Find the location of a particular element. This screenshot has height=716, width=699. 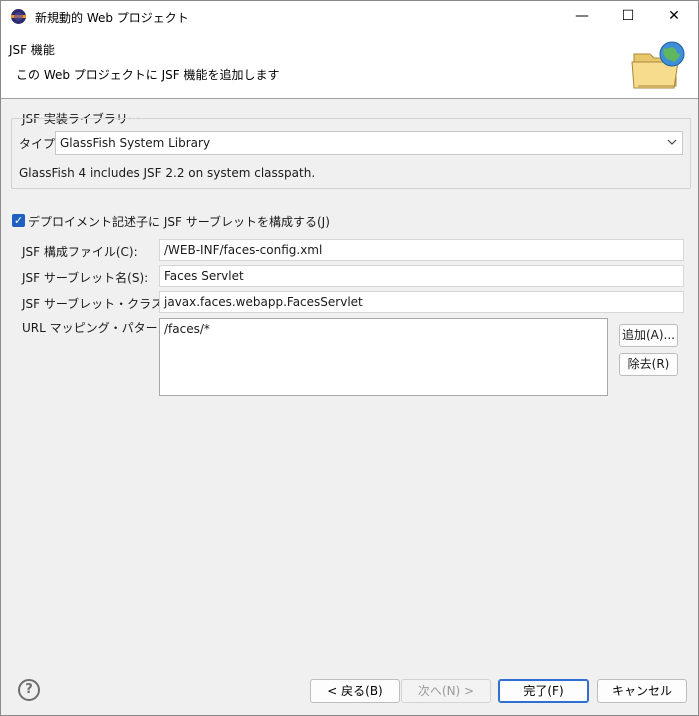

maximize-button: ☐ is located at coordinates (628, 16).